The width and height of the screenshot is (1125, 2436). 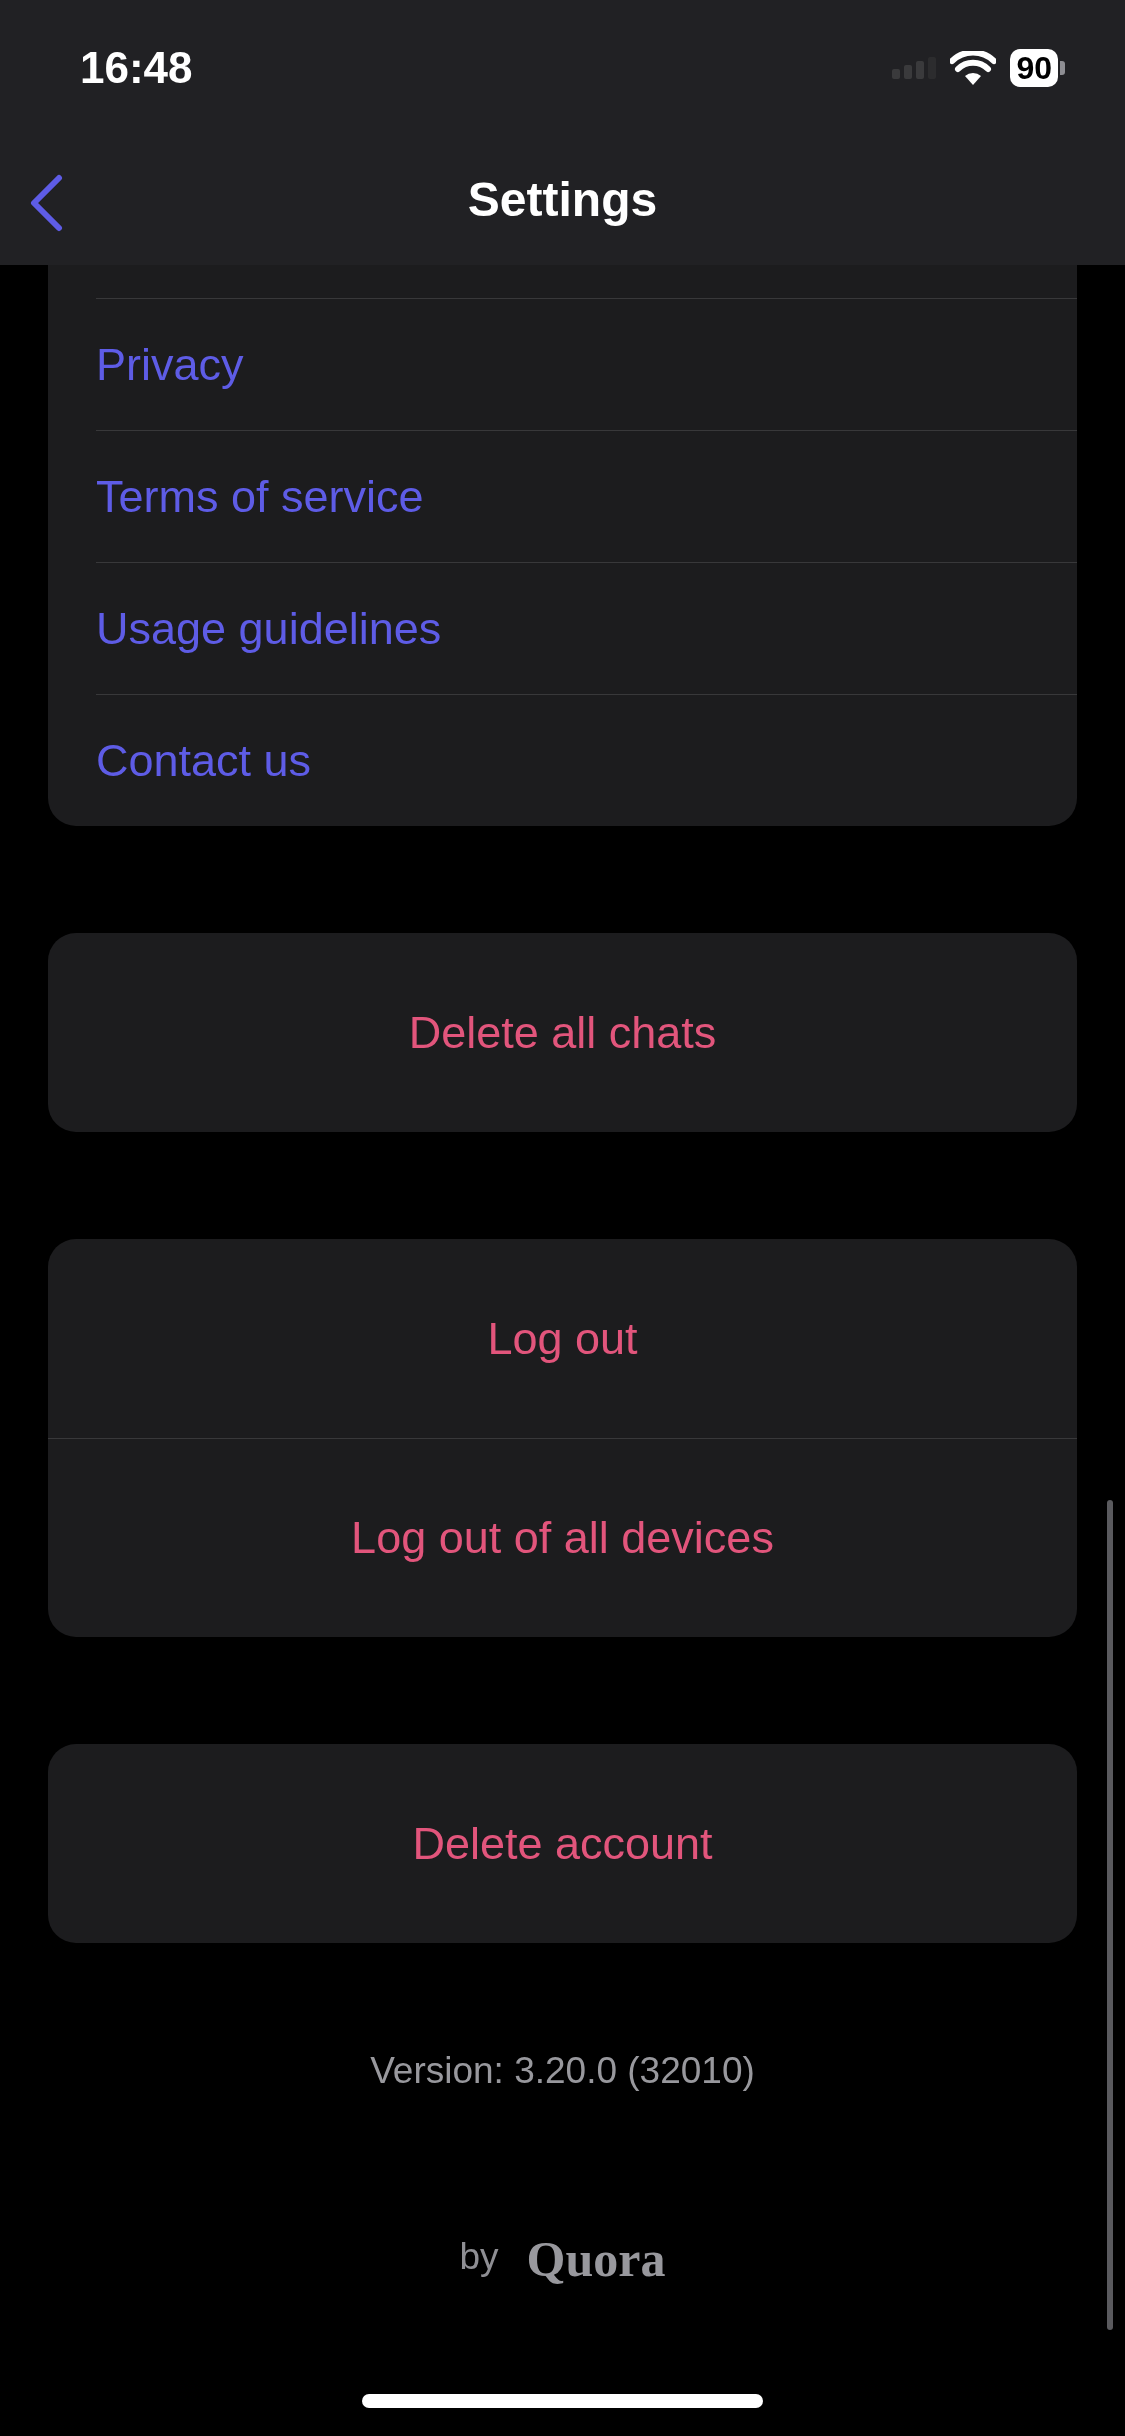 I want to click on settings-link: Contact us, so click(x=204, y=760).